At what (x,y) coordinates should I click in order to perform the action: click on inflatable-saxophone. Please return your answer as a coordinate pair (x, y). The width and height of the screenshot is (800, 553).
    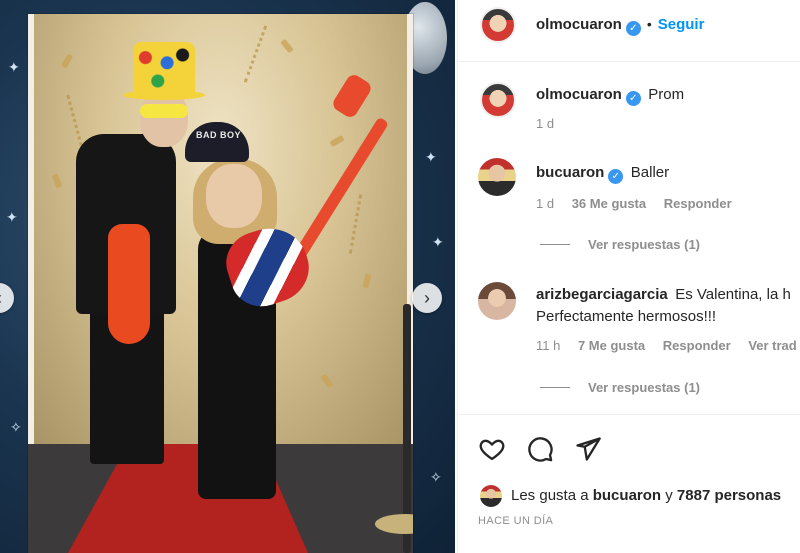
    Looking at the image, I should click on (129, 284).